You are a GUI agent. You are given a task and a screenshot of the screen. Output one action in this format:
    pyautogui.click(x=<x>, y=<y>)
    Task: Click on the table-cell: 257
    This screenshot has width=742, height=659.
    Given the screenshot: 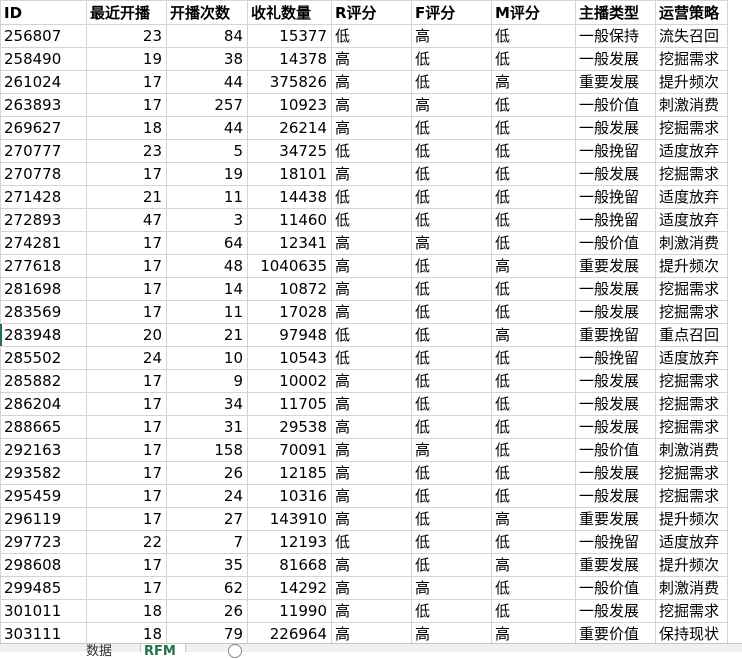 What is the action you would take?
    pyautogui.click(x=207, y=105)
    